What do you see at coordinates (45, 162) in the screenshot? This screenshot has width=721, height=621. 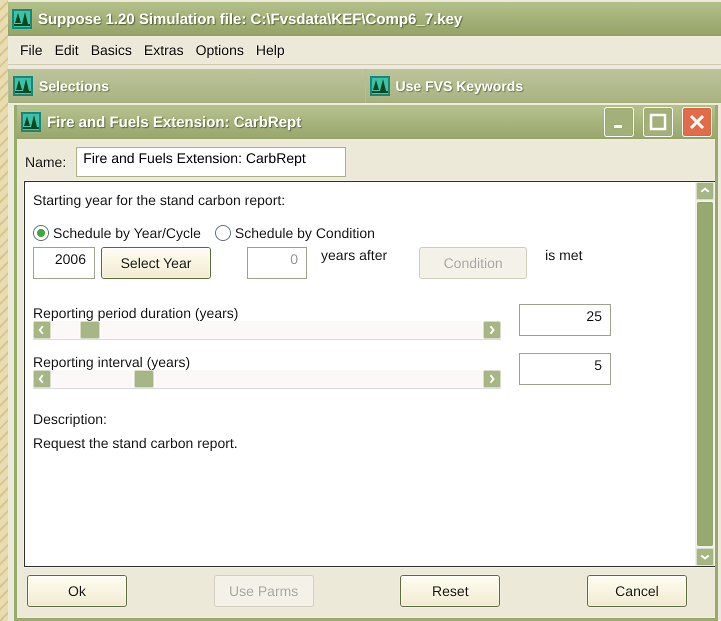 I see `name-label: Name:` at bounding box center [45, 162].